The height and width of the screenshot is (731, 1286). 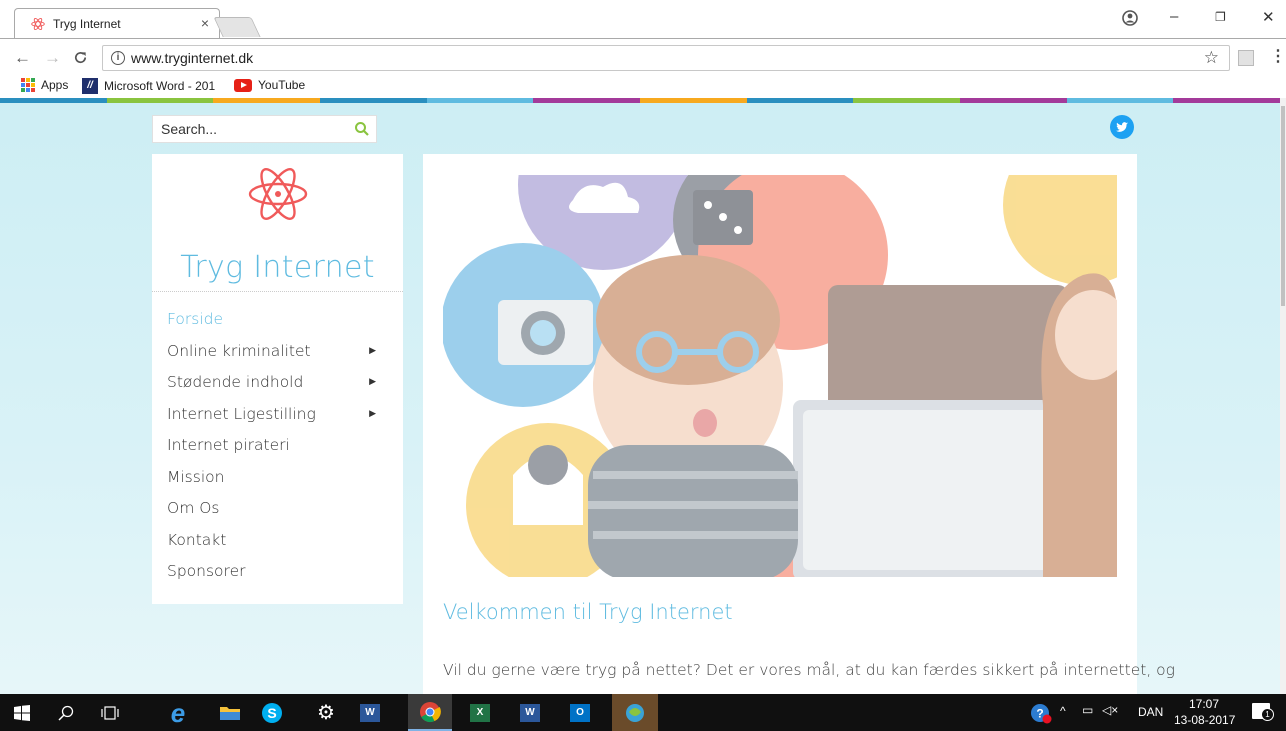 What do you see at coordinates (1130, 18) in the screenshot?
I see `profile-icon` at bounding box center [1130, 18].